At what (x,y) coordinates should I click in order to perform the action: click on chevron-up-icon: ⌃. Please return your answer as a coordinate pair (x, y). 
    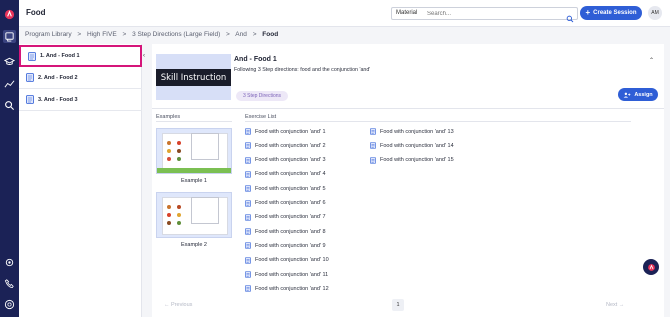
    Looking at the image, I should click on (651, 60).